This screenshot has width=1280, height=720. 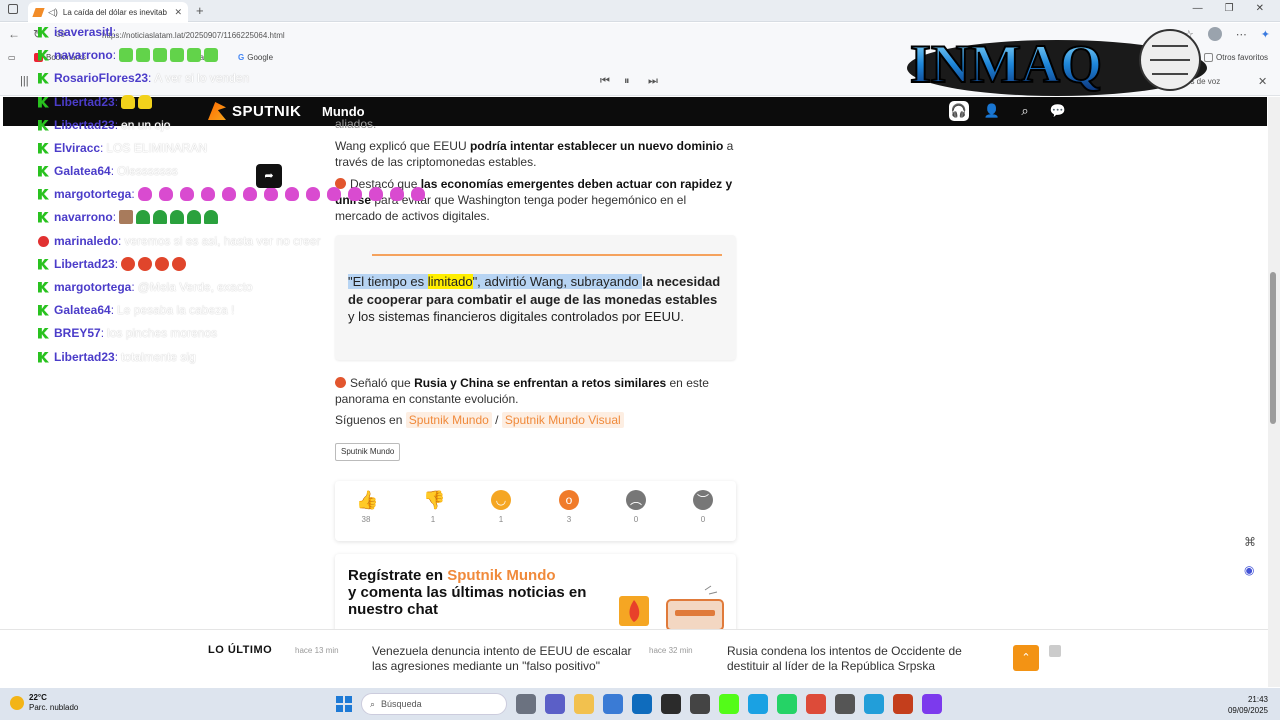 I want to click on github-icon, so click(x=671, y=704).